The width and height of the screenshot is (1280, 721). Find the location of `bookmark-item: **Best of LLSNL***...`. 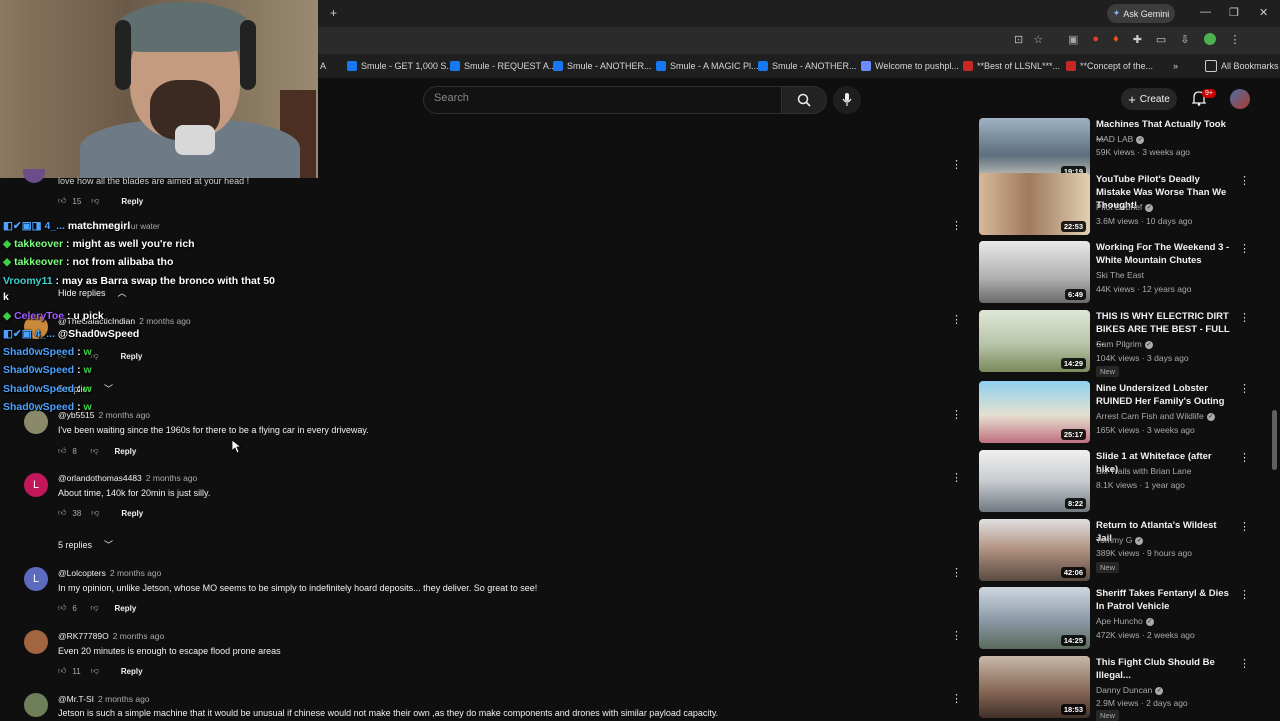

bookmark-item: **Best of LLSNL***... is located at coordinates (1011, 66).